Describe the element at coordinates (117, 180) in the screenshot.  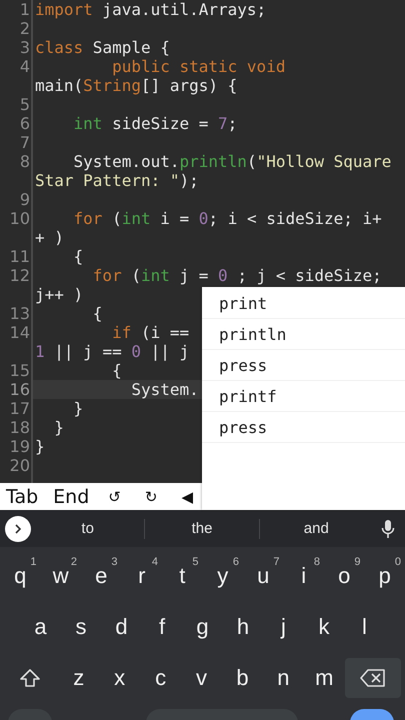
I see `code-line: Star Pattern: ");` at that location.